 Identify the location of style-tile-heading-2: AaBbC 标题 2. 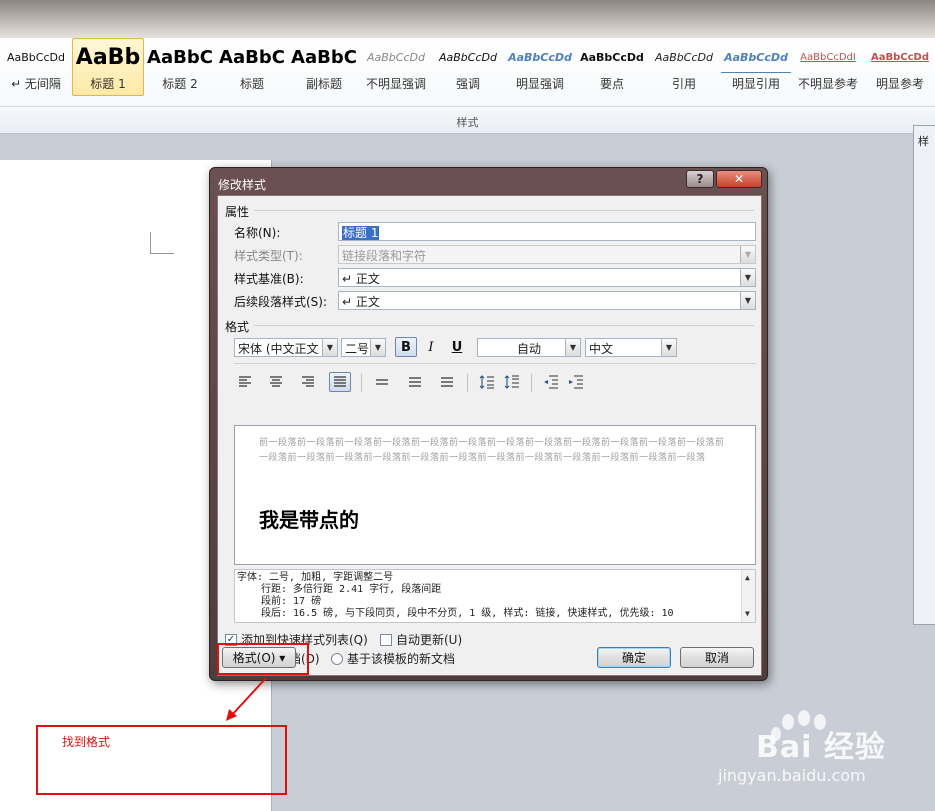
(180, 67).